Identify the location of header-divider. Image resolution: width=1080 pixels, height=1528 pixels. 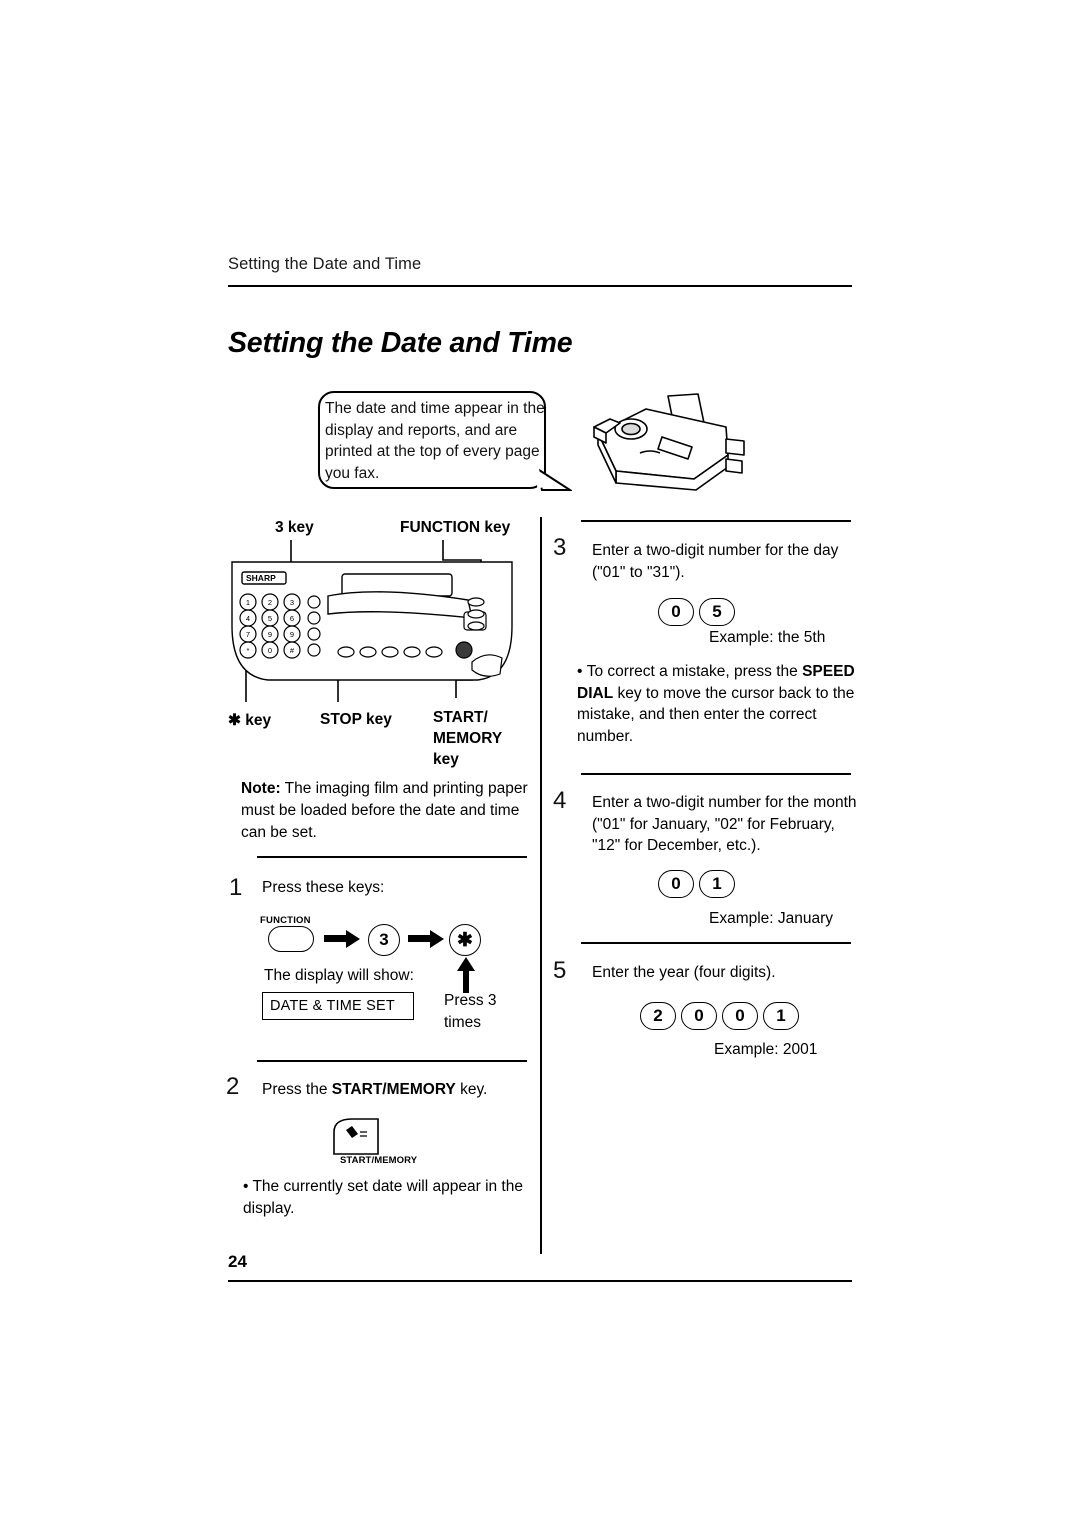
(540, 286).